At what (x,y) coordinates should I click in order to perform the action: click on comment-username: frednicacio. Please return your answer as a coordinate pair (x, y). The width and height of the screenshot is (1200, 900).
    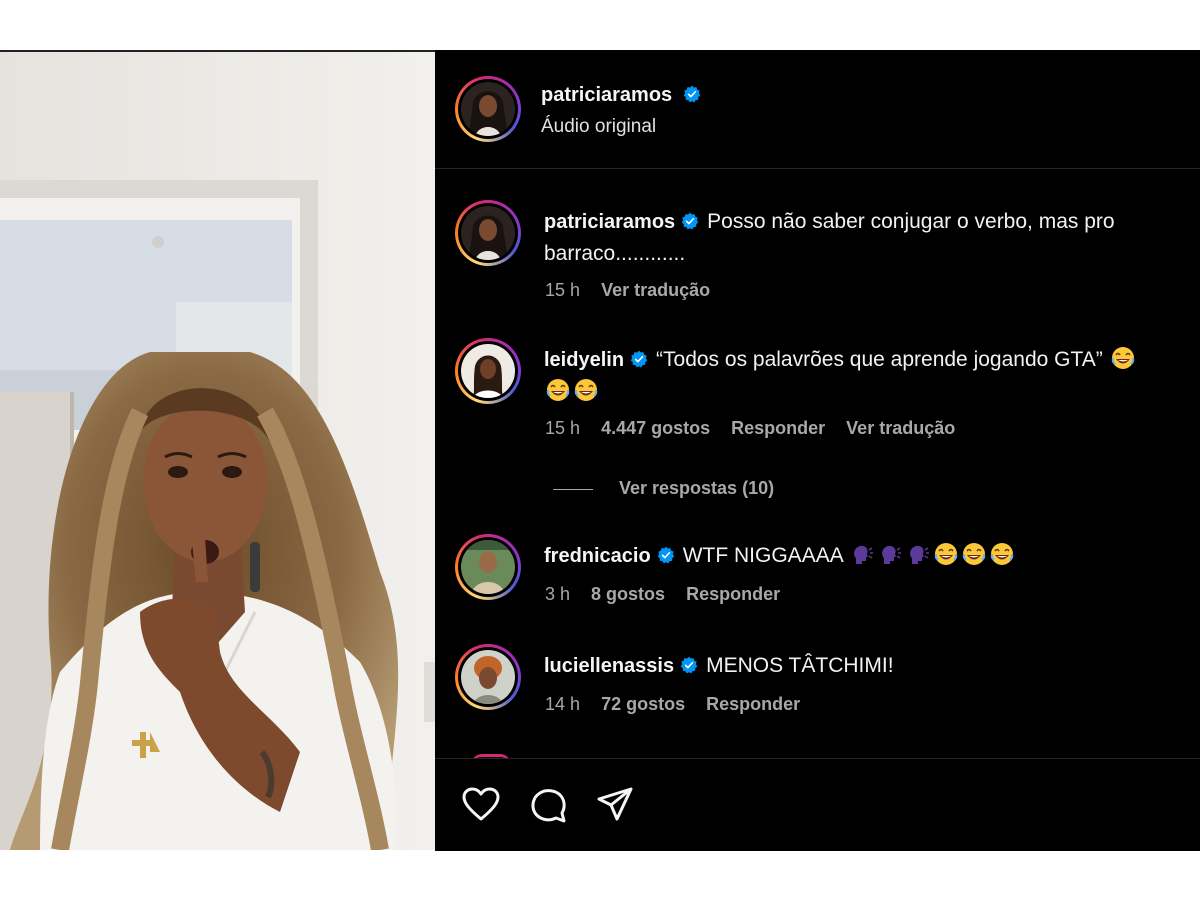
    Looking at the image, I should click on (597, 556).